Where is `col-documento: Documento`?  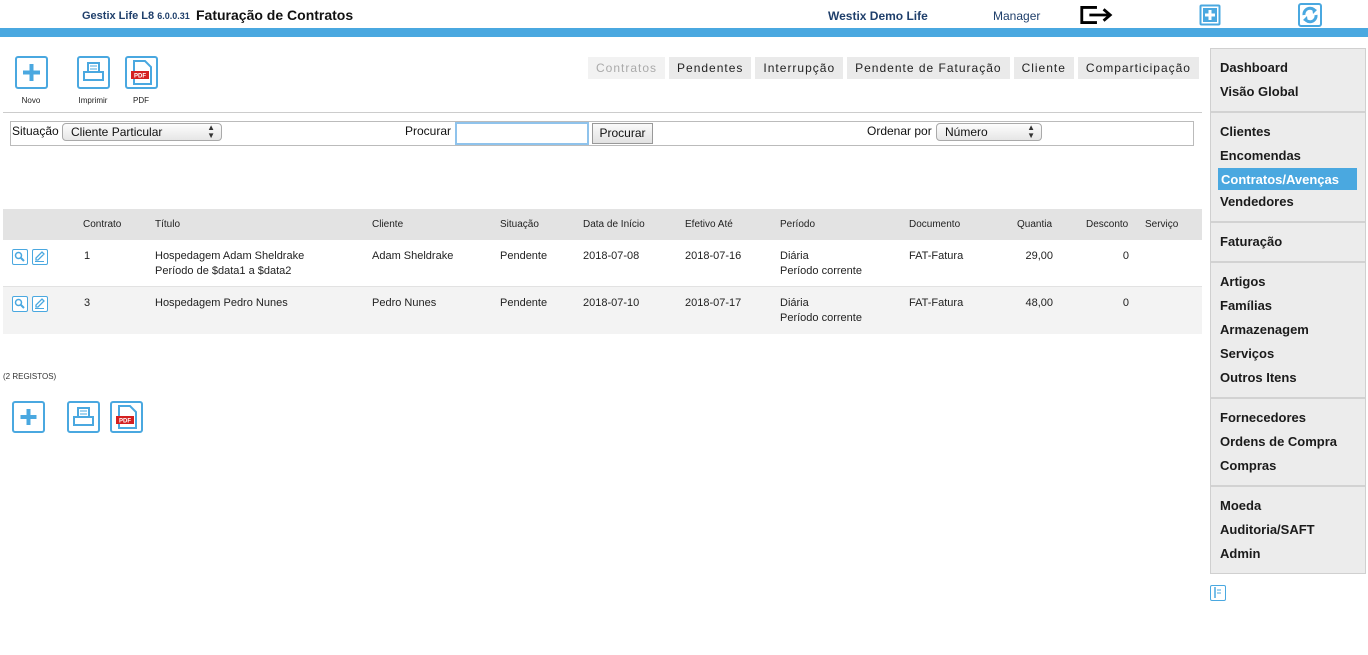
col-documento: Documento is located at coordinates (934, 224).